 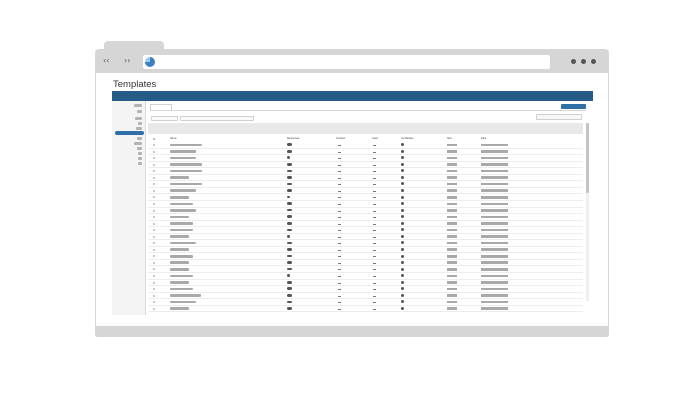 I want to click on back-button: ‹‹, so click(x=106, y=60).